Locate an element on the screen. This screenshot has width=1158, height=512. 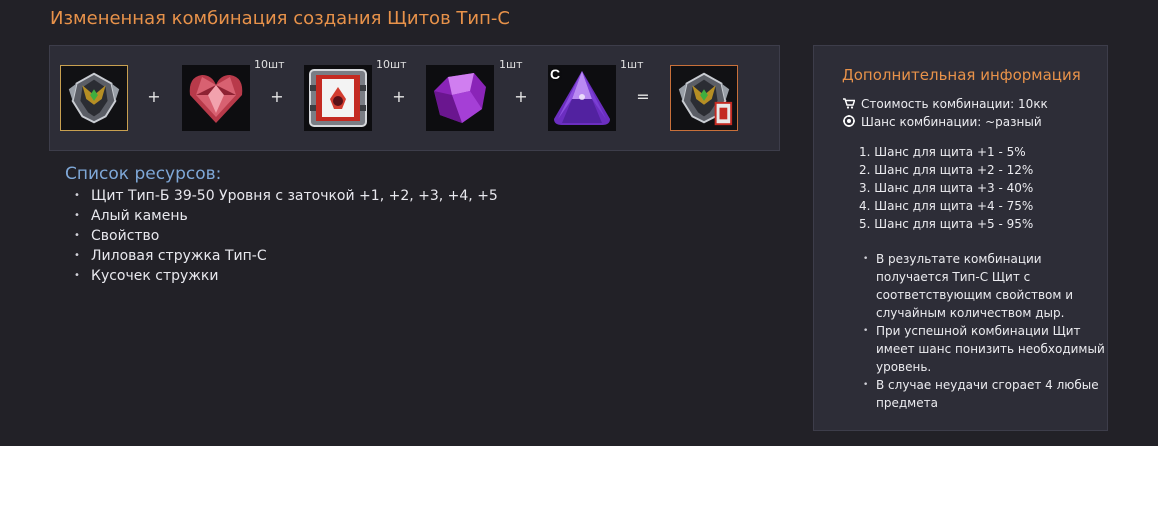
list-item: 5. Шанс для щита +5 - 95% is located at coordinates (946, 224).